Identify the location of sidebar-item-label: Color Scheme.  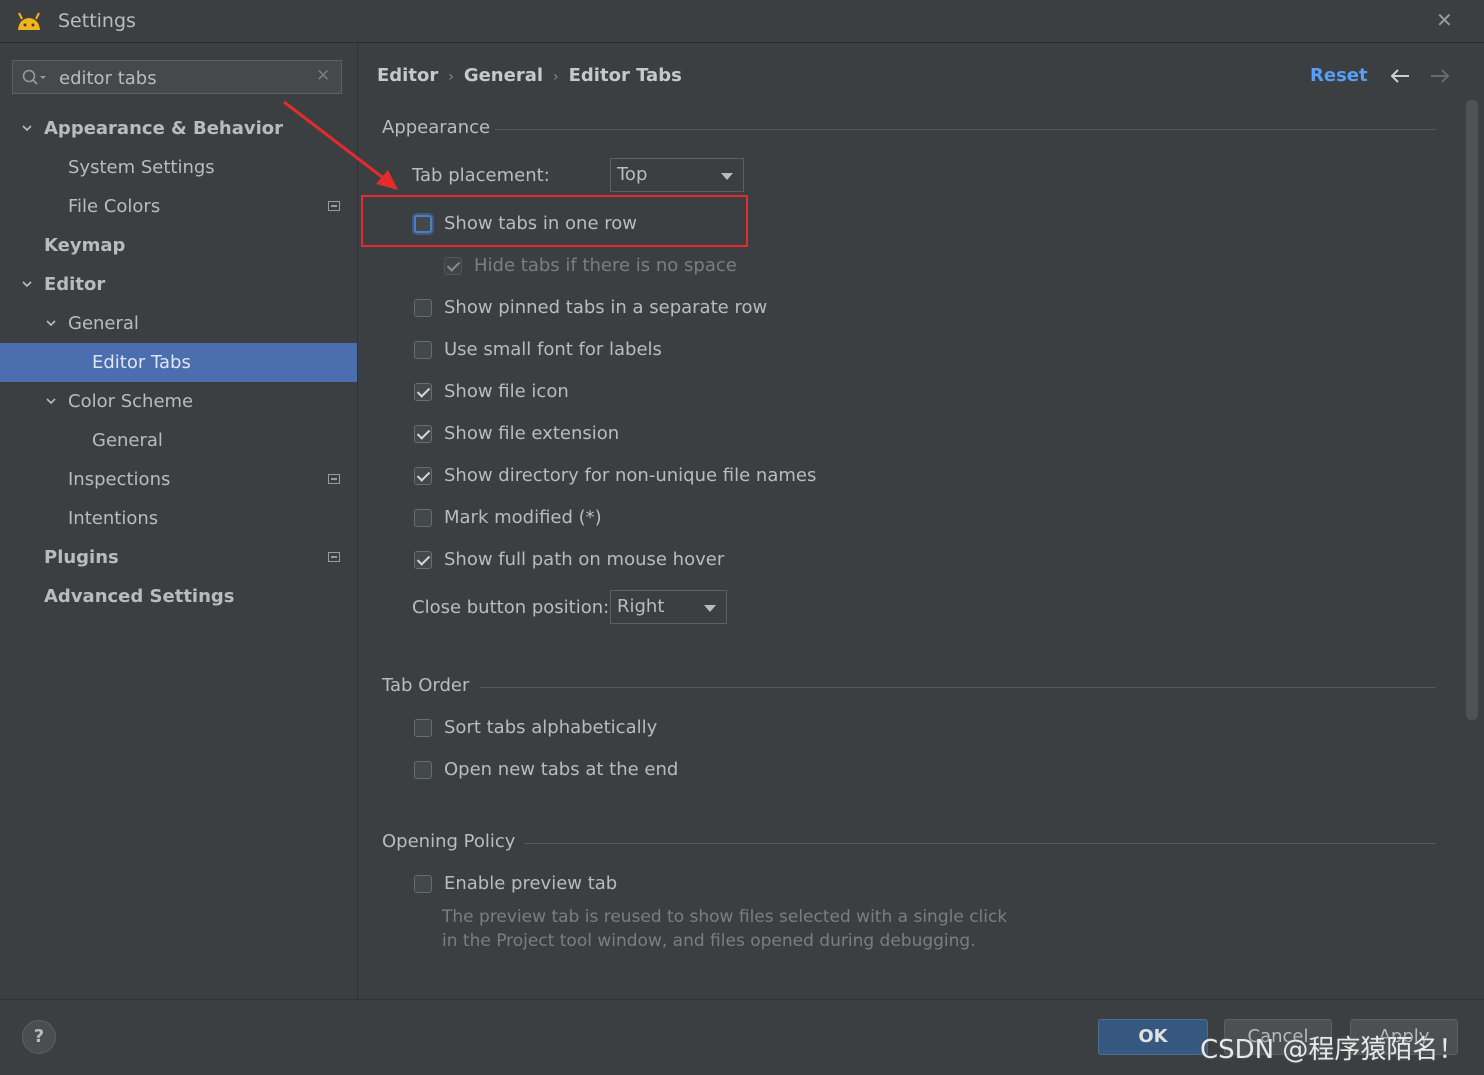
(131, 401).